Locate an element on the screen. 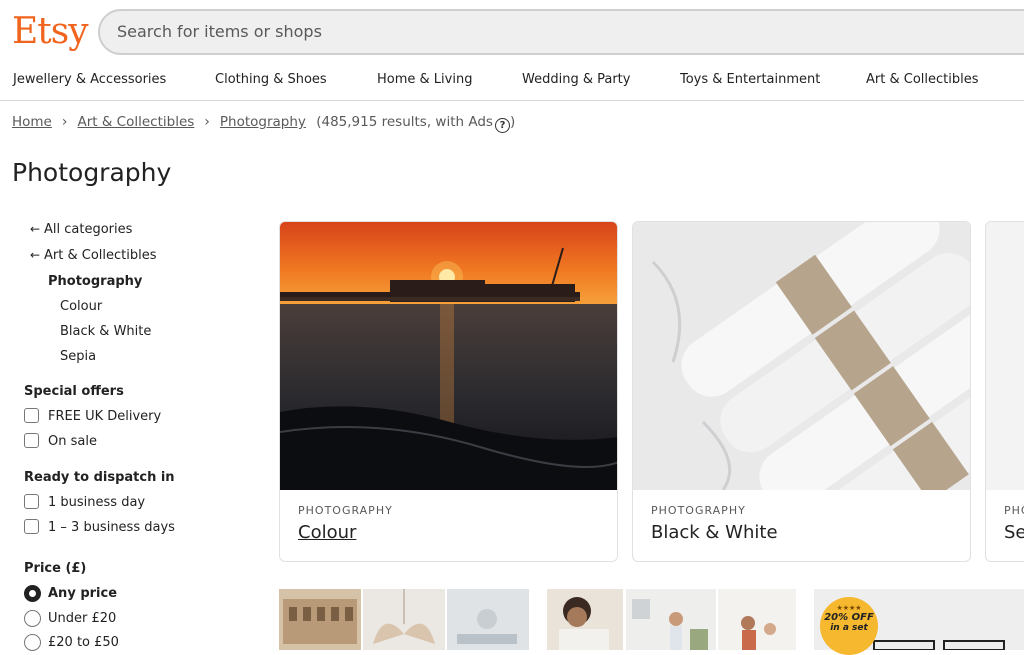  nav-item-wedding: Wedding & Party is located at coordinates (576, 79).